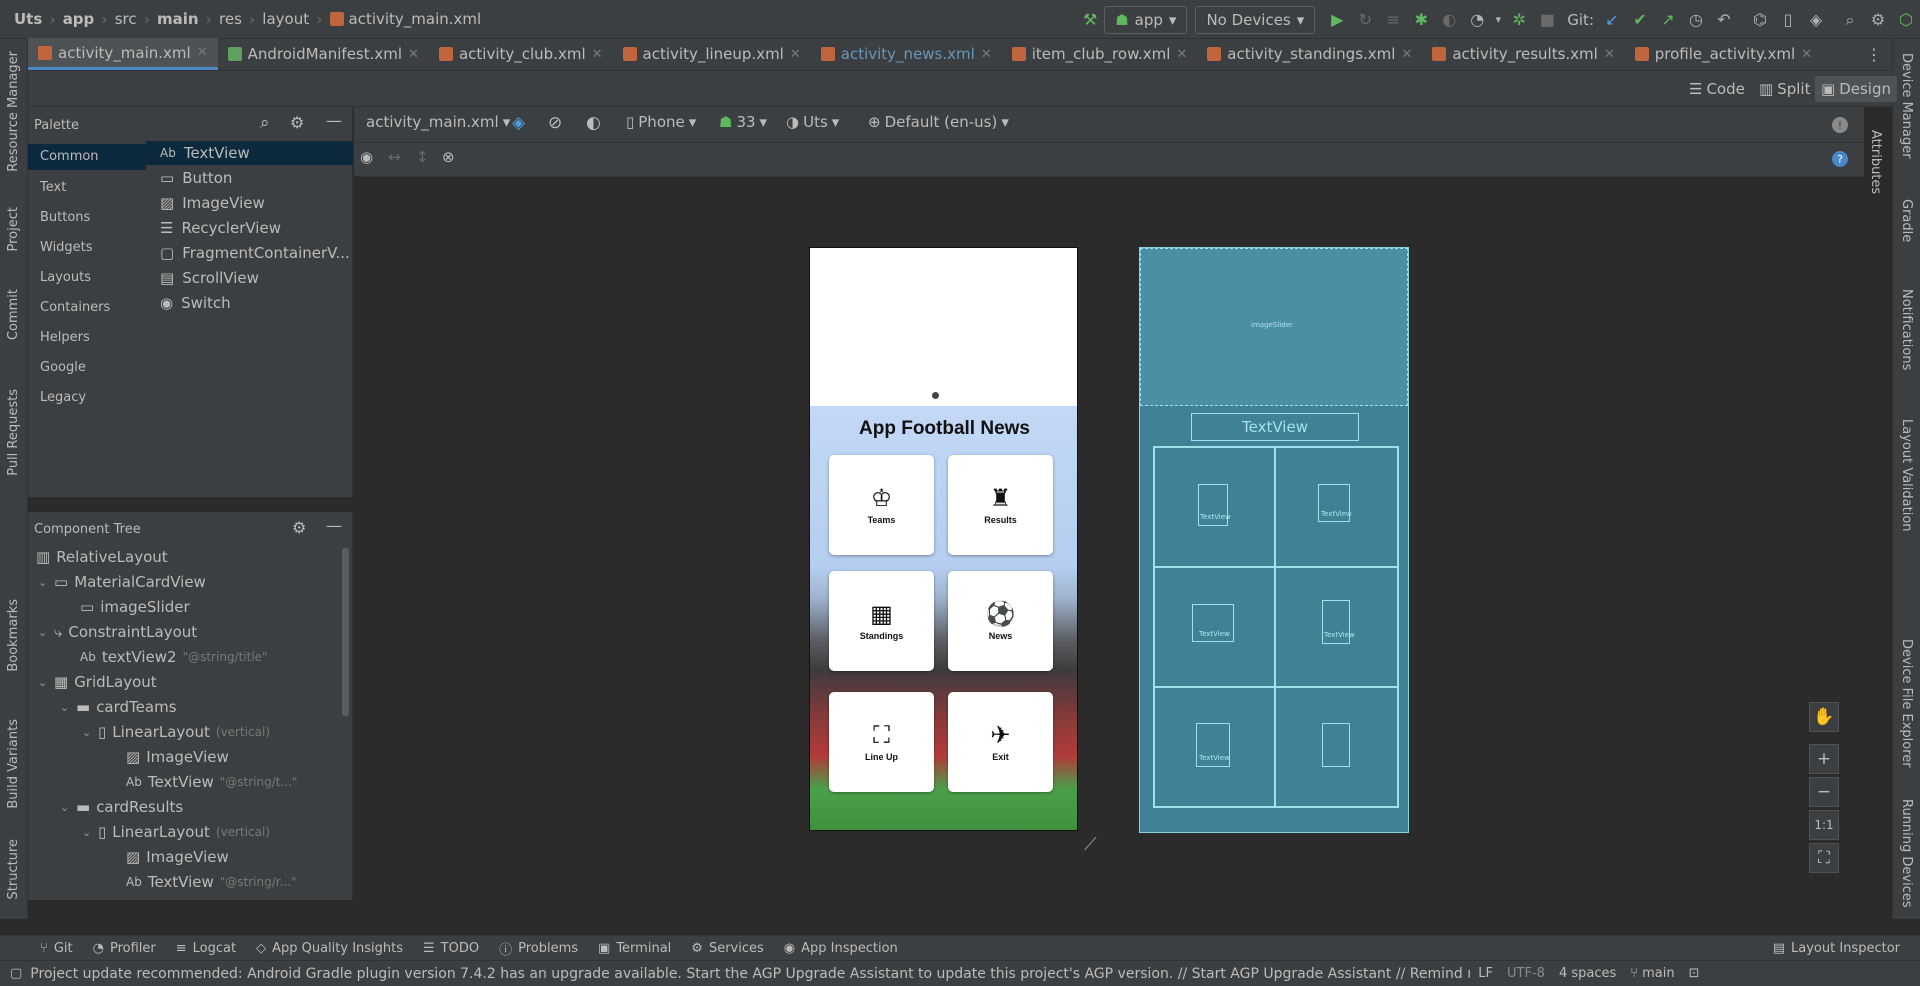 Image resolution: width=1920 pixels, height=986 pixels. I want to click on palette-category-layouts: Layouts, so click(65, 277).